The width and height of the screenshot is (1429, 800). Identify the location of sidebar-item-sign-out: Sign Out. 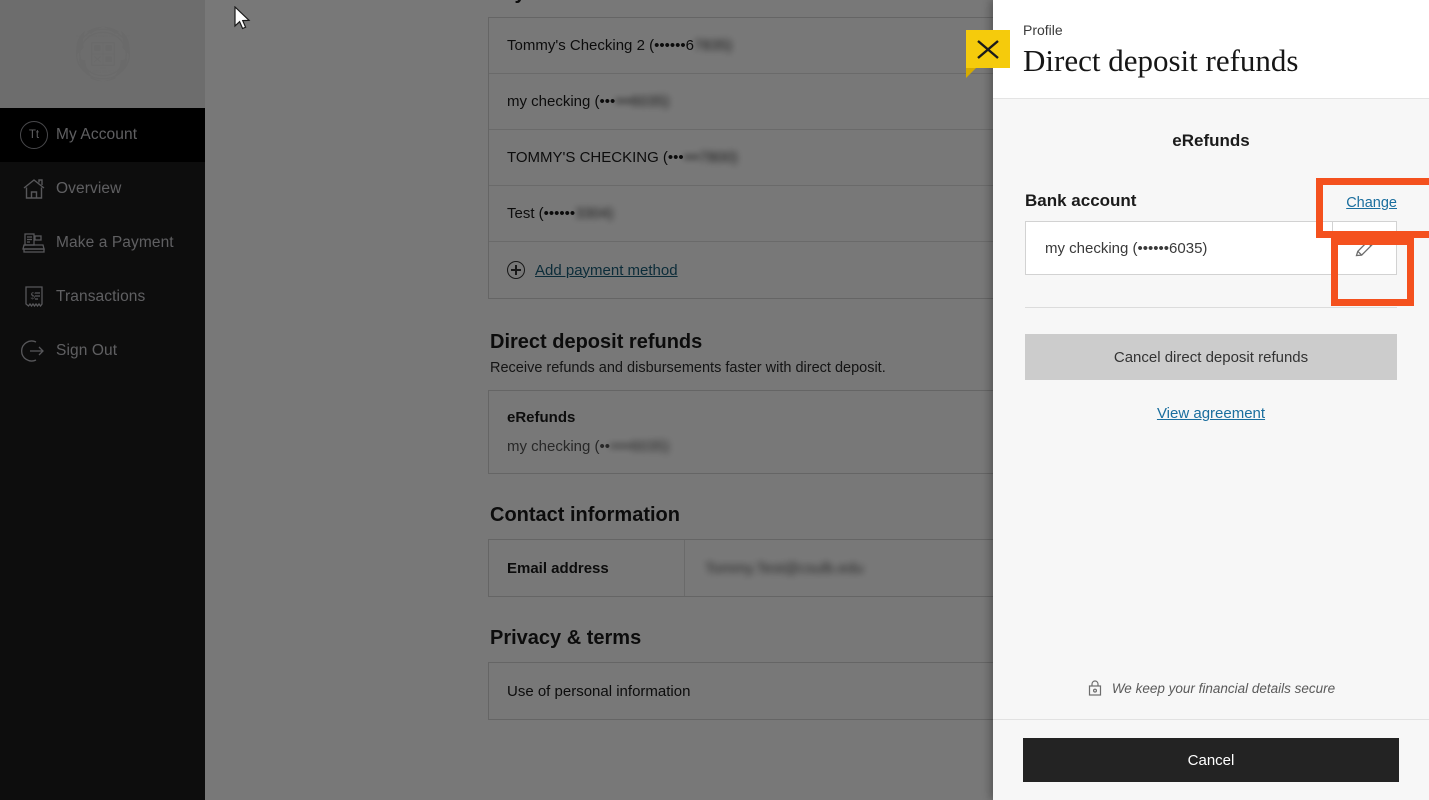
(102, 351).